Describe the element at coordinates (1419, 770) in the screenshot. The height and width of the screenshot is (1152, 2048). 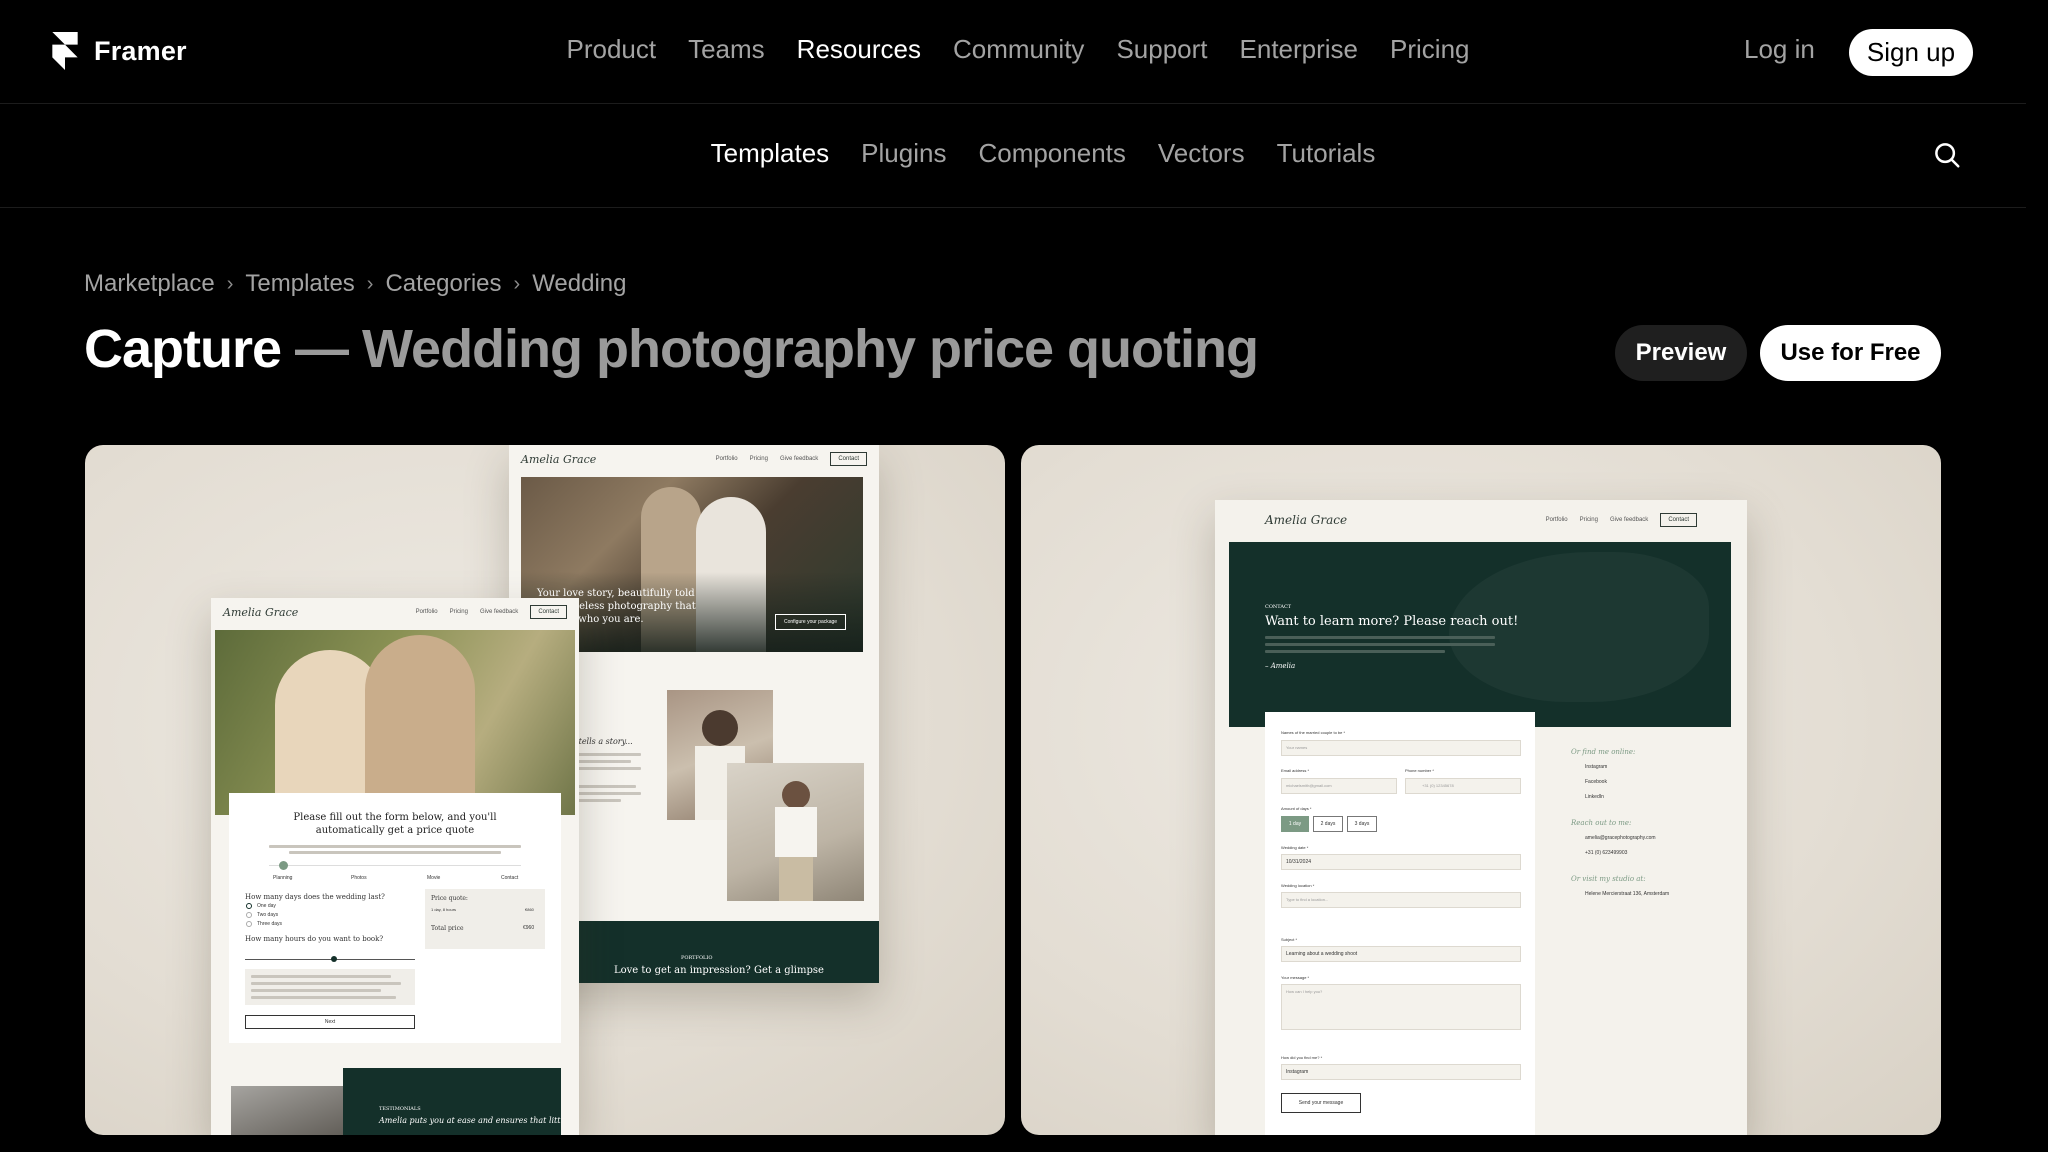
I see `form-label: Phone number *` at that location.